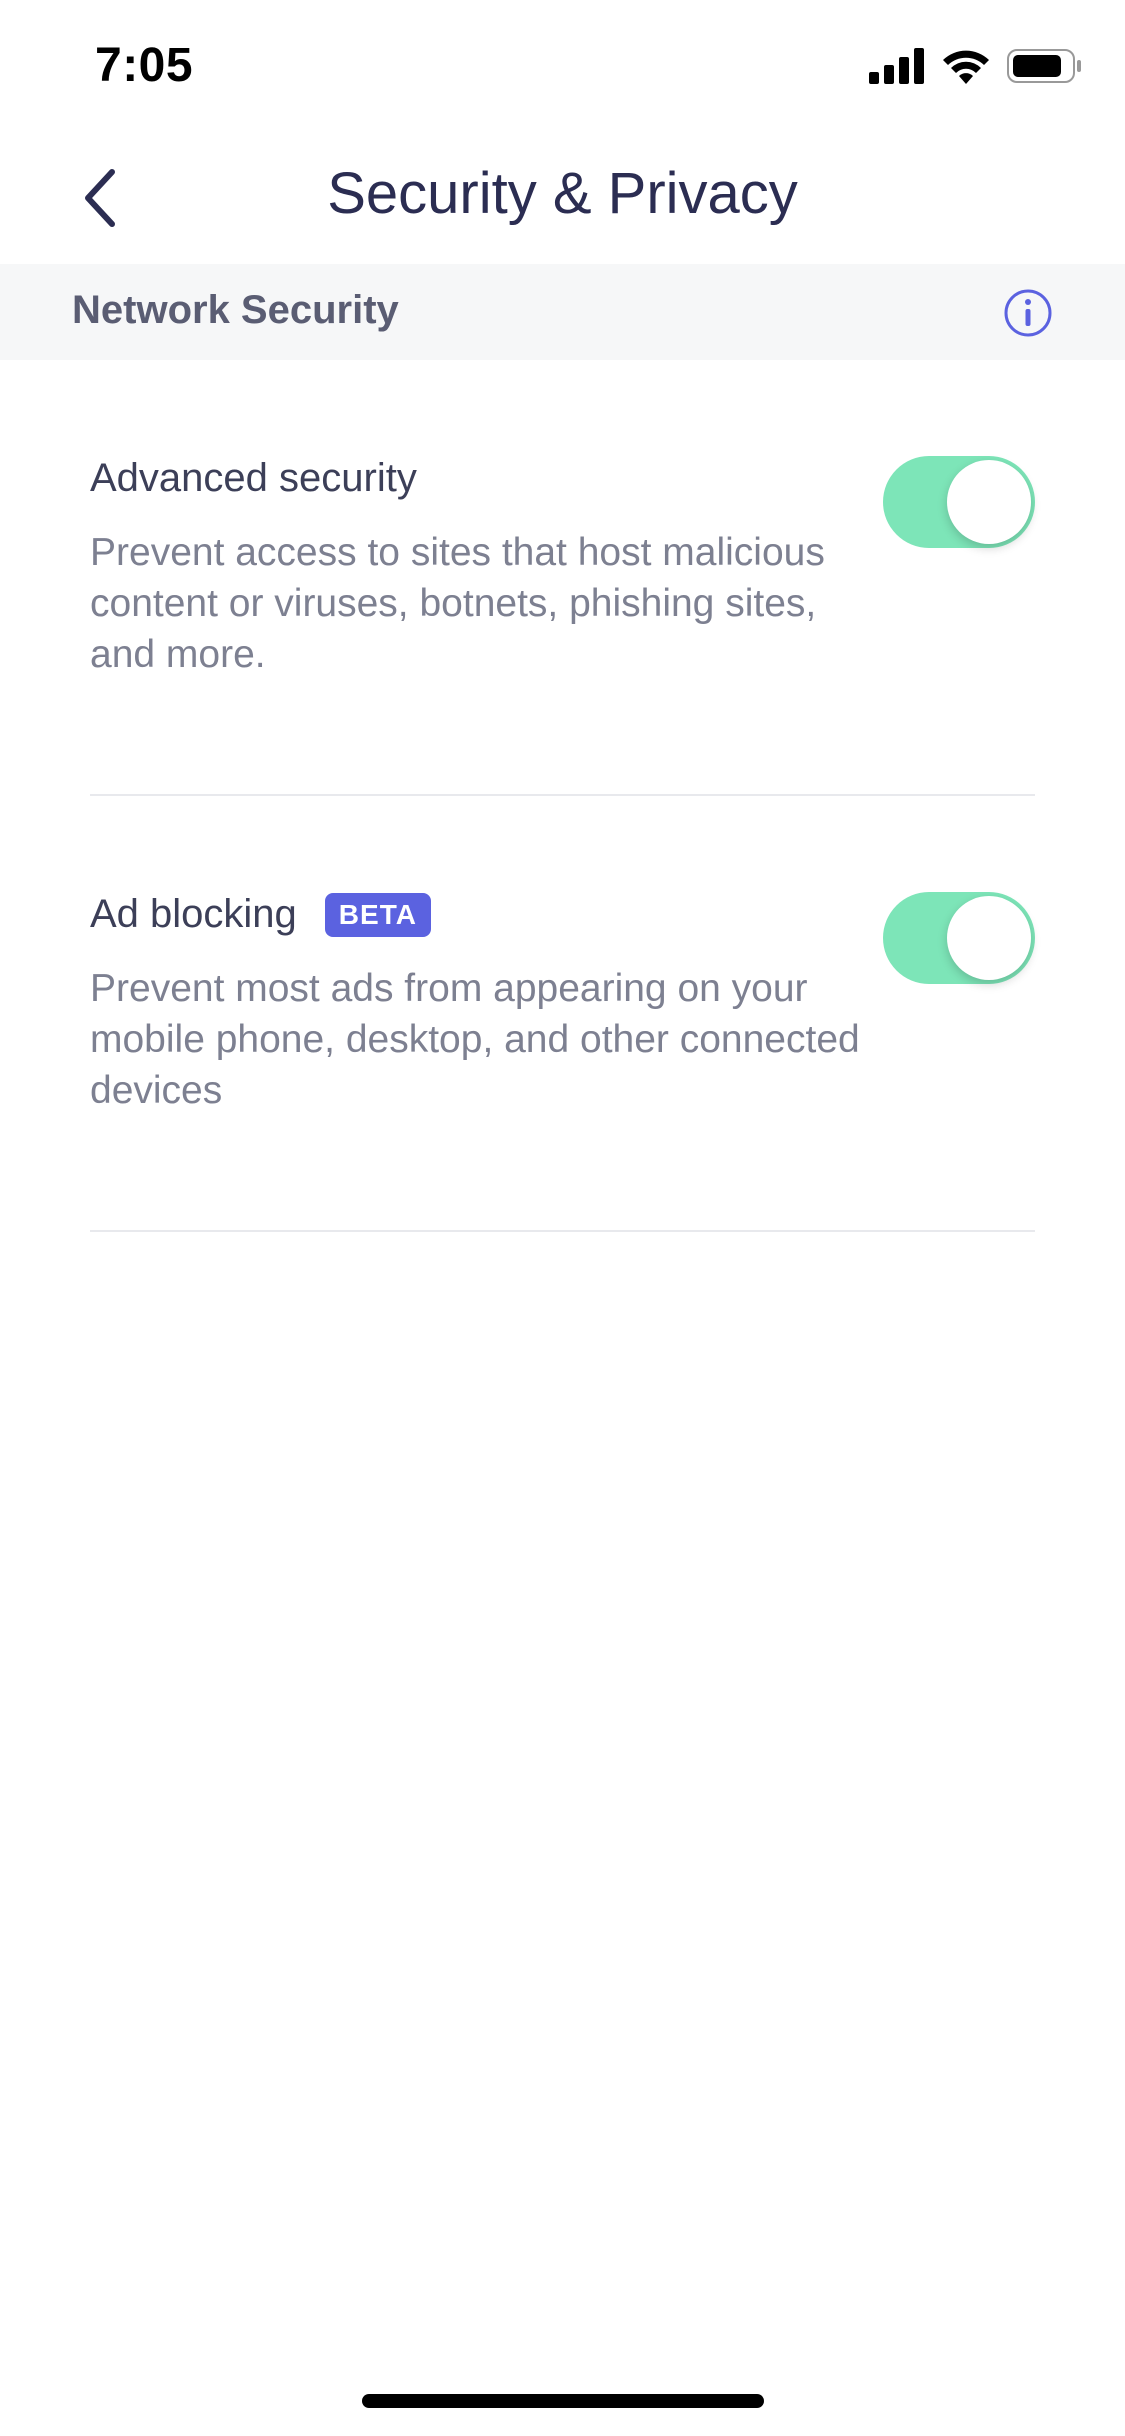 The image size is (1125, 2436). What do you see at coordinates (144, 65) in the screenshot?
I see `status-time: 7:05` at bounding box center [144, 65].